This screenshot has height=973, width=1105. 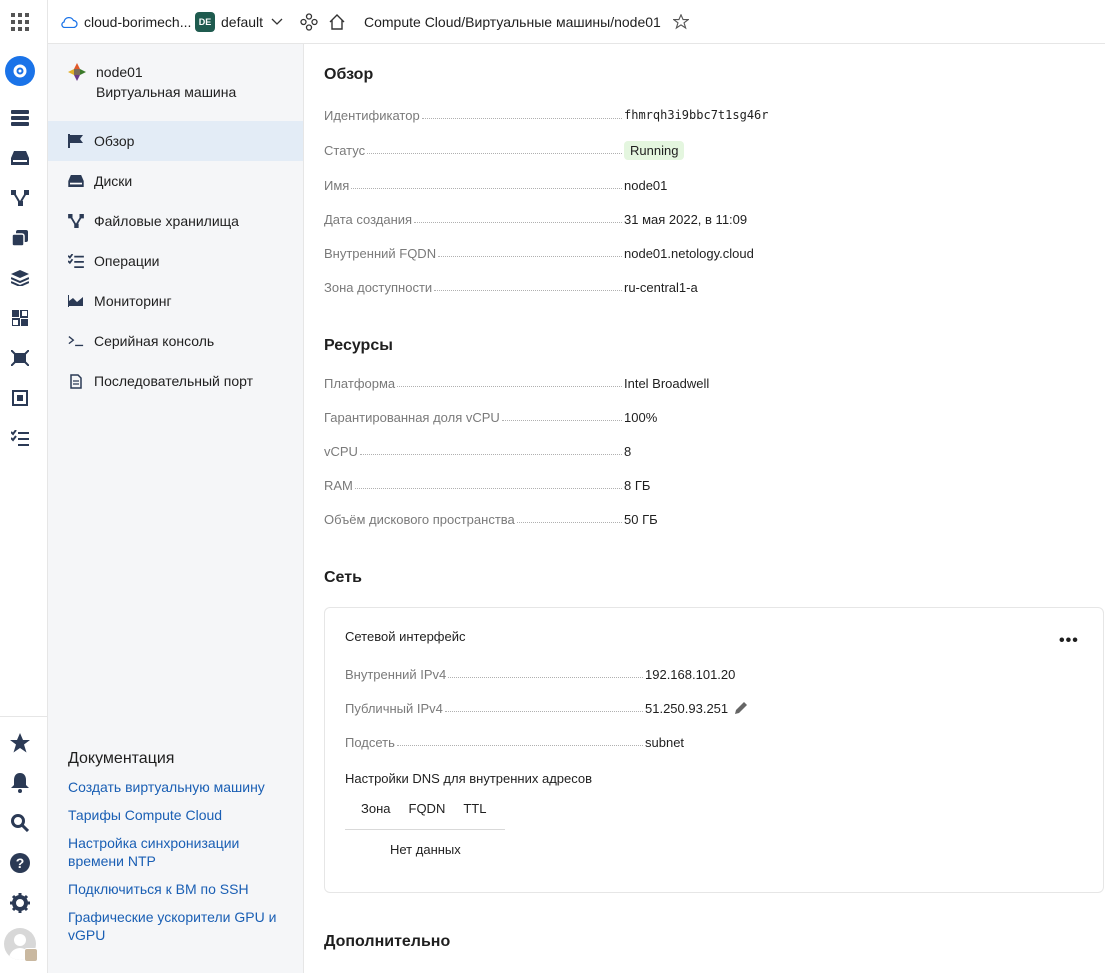 I want to click on doc-link-pricing: Тарифы Compute Cloud, so click(x=178, y=815).